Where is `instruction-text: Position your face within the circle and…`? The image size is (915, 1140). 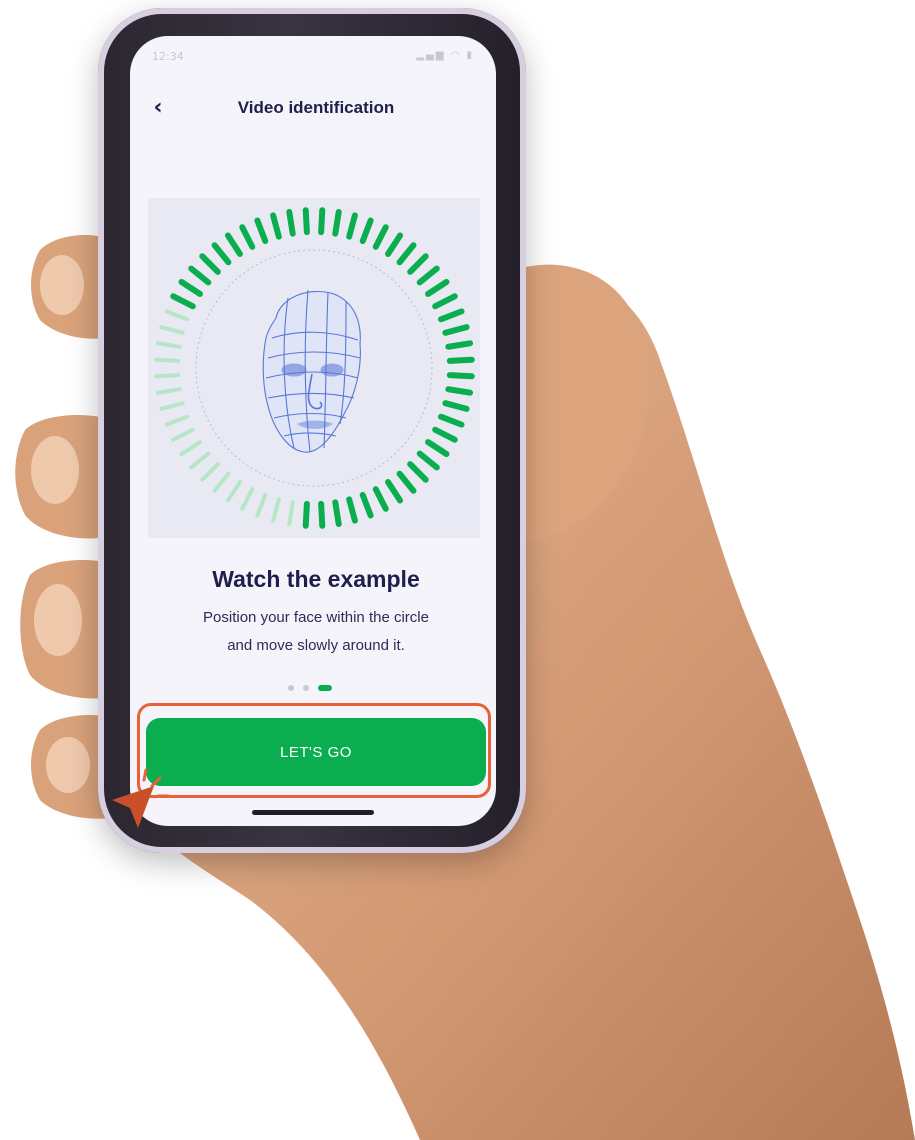 instruction-text: Position your face within the circle and… is located at coordinates (316, 632).